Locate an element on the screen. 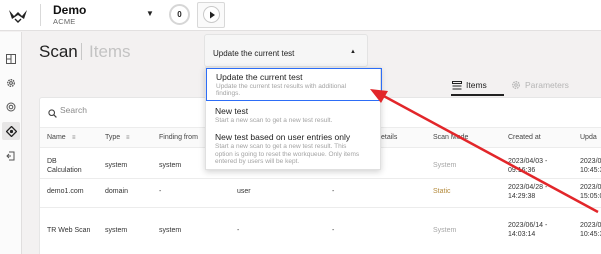 The image size is (601, 254). chevron-up-icon: ▲ is located at coordinates (353, 52).